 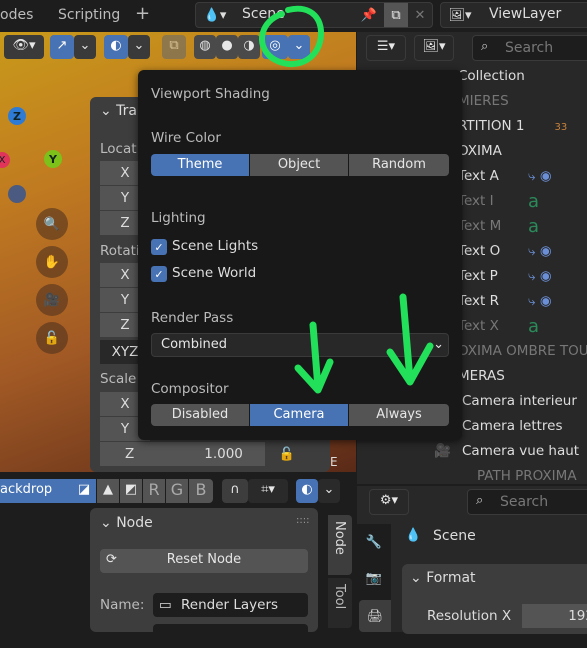 I want to click on annotation-arrow-camera, so click(x=314, y=357).